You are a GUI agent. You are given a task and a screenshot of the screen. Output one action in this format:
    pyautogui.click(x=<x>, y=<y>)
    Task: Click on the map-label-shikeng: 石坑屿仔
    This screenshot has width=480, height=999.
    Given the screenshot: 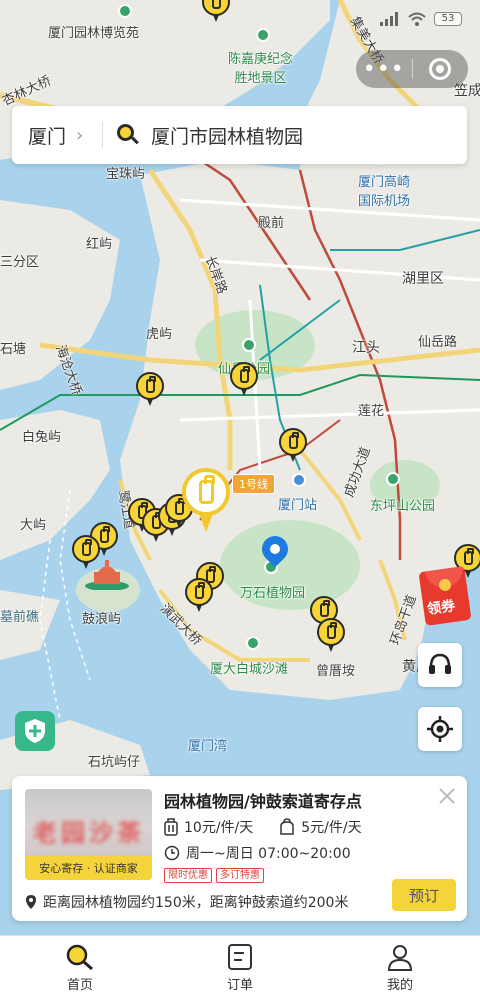 What is the action you would take?
    pyautogui.click(x=114, y=762)
    